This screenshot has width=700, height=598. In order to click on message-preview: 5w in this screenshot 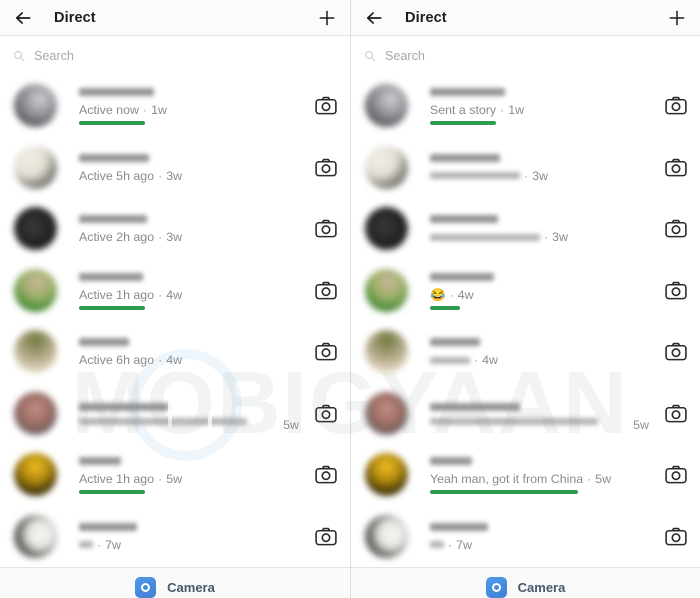, I will do `click(542, 425)`.